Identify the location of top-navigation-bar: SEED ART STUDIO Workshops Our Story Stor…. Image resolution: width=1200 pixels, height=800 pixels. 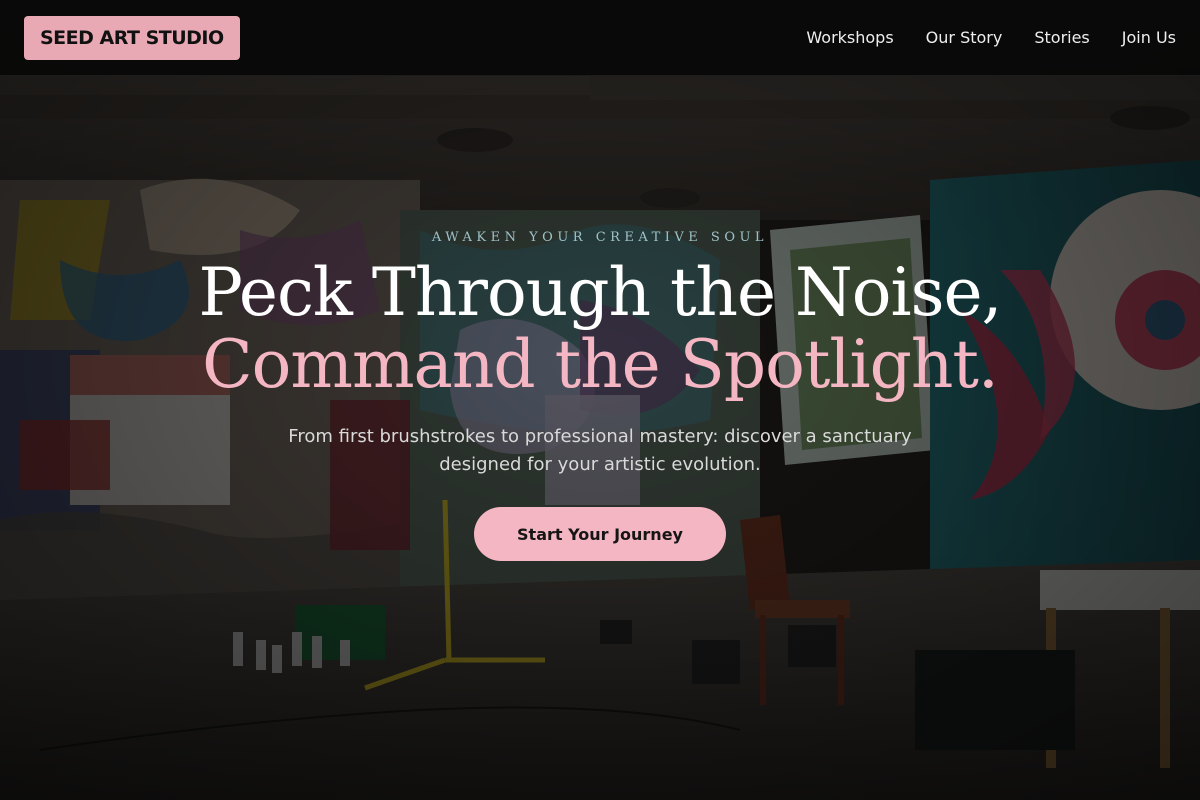
(600, 38).